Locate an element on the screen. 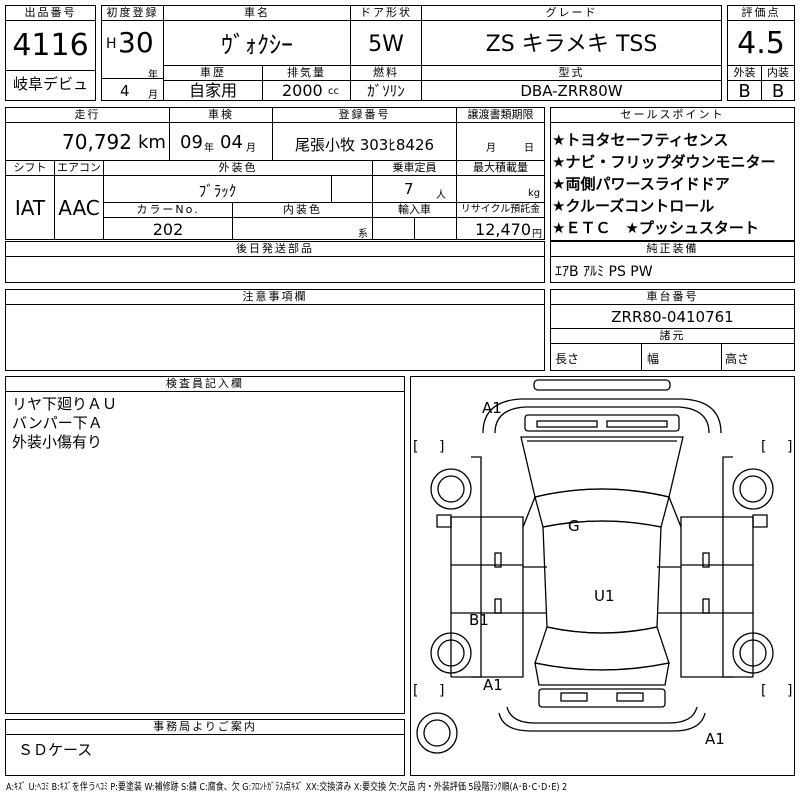 The image size is (800, 800). mileage-unit: km is located at coordinates (152, 142).